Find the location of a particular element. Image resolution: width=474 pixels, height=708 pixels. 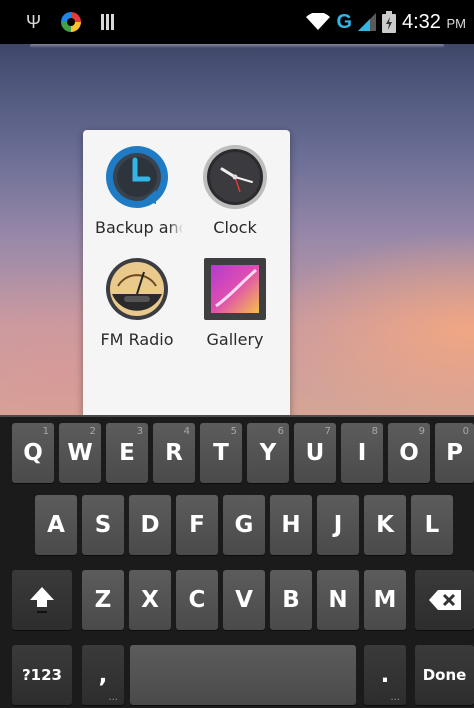

key-v: V is located at coordinates (244, 600).